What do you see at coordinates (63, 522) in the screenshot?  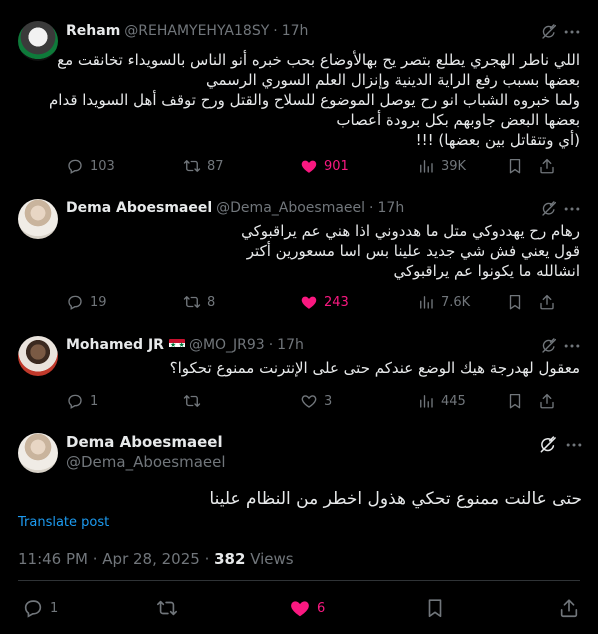 I see `translate-post-link: Translate post` at bounding box center [63, 522].